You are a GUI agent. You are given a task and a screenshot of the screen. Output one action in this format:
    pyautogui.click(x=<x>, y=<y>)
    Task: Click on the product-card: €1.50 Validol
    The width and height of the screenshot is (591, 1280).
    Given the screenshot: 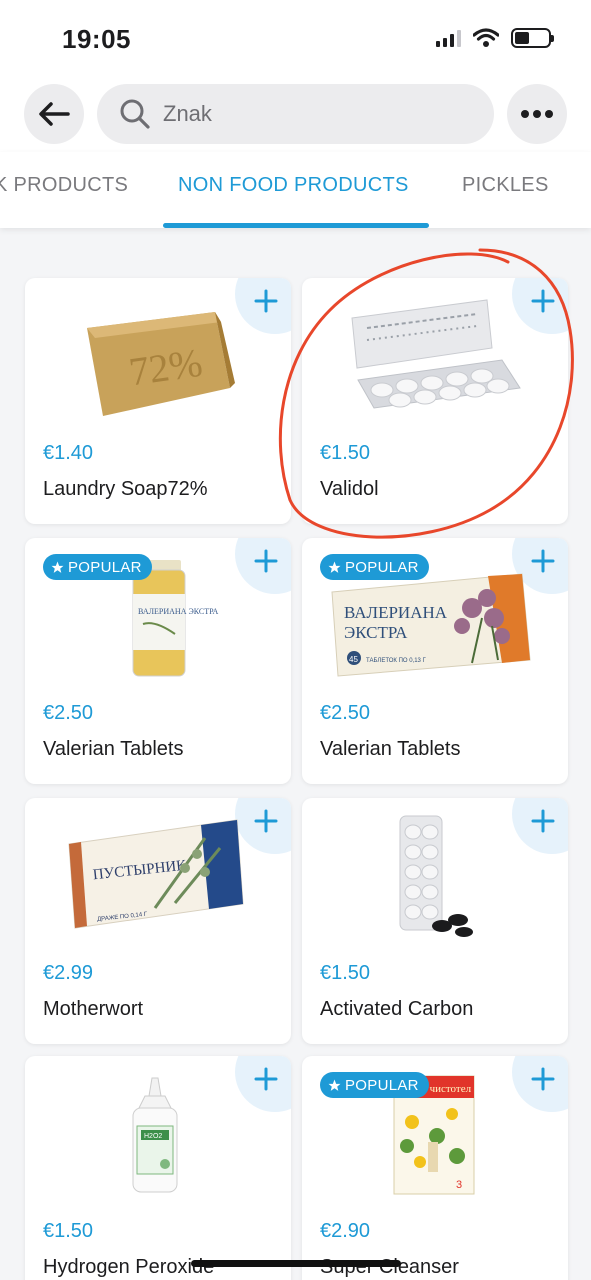 What is the action you would take?
    pyautogui.click(x=435, y=401)
    